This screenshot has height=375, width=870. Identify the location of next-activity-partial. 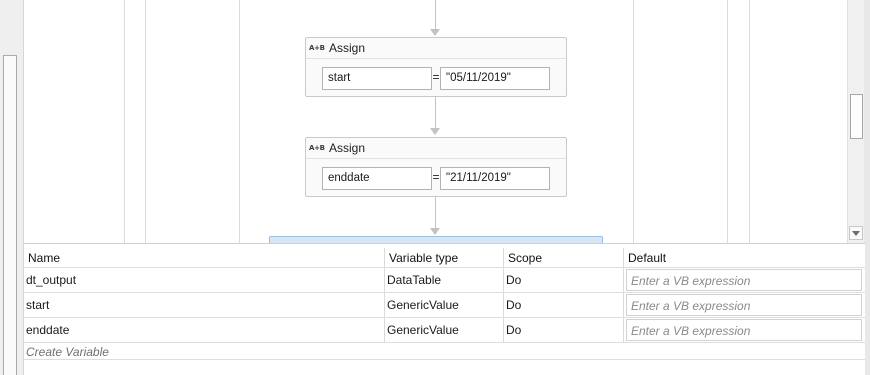
(436, 239).